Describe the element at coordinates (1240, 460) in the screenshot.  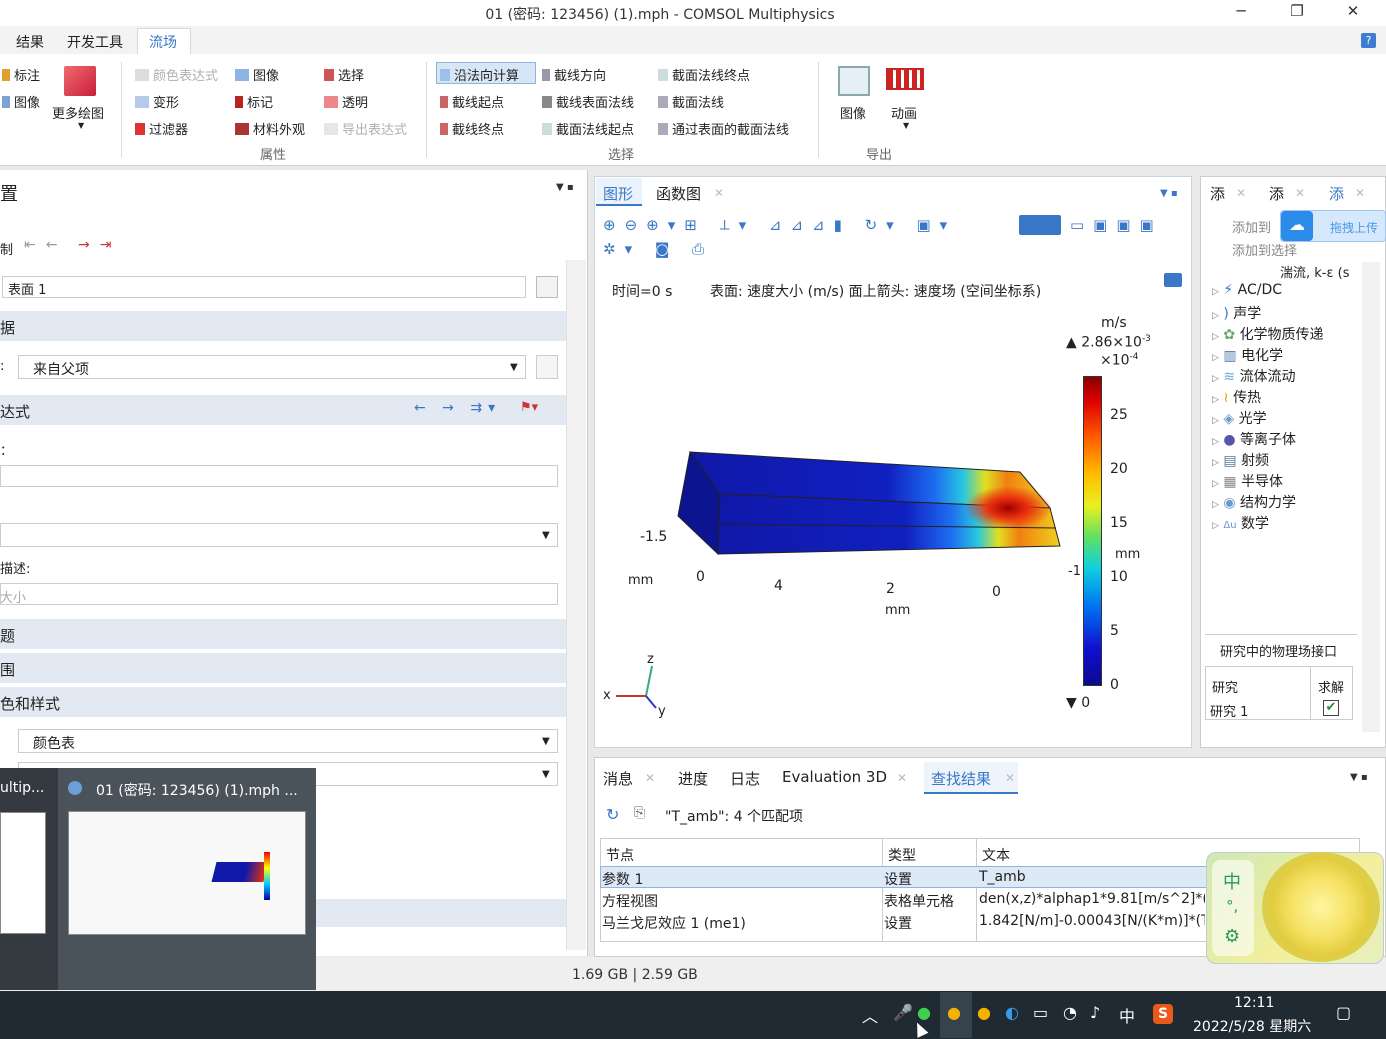
I see `tree-item-rf: ▷ ▤ 射频` at that location.